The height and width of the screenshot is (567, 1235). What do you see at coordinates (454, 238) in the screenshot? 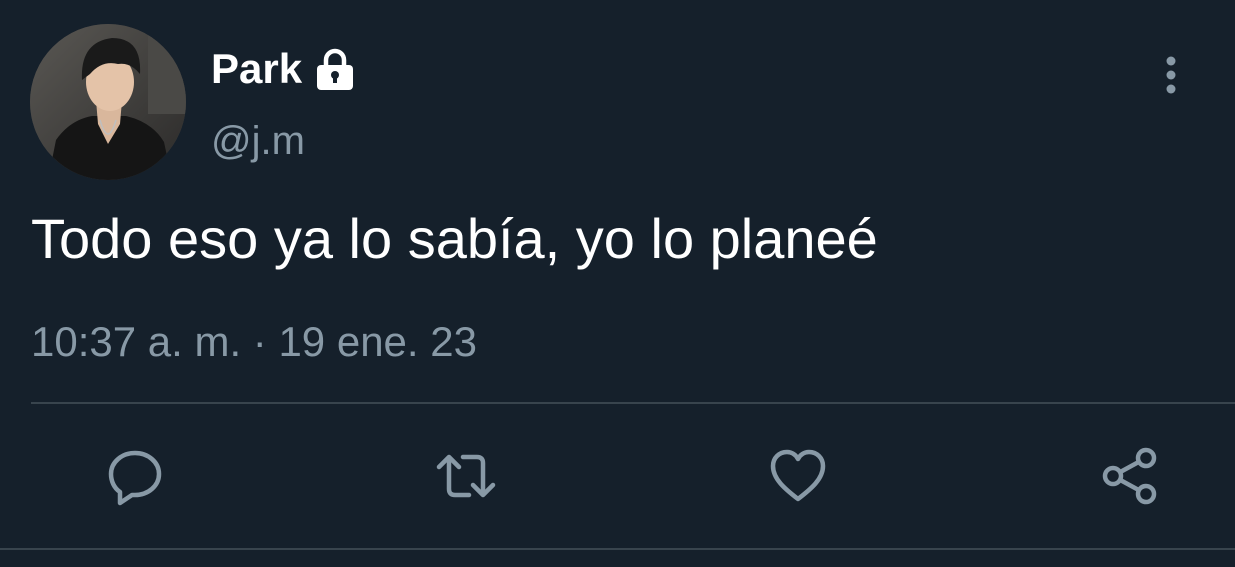
I see `tweet-text: Todo eso ya lo sabía, yo lo planeé` at bounding box center [454, 238].